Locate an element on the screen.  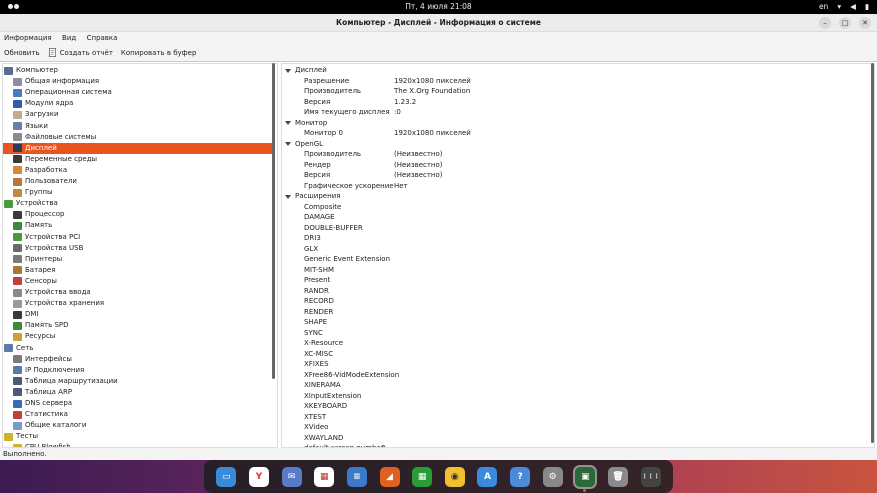
details-row: XInputExtension is located at coordinates (572, 396).